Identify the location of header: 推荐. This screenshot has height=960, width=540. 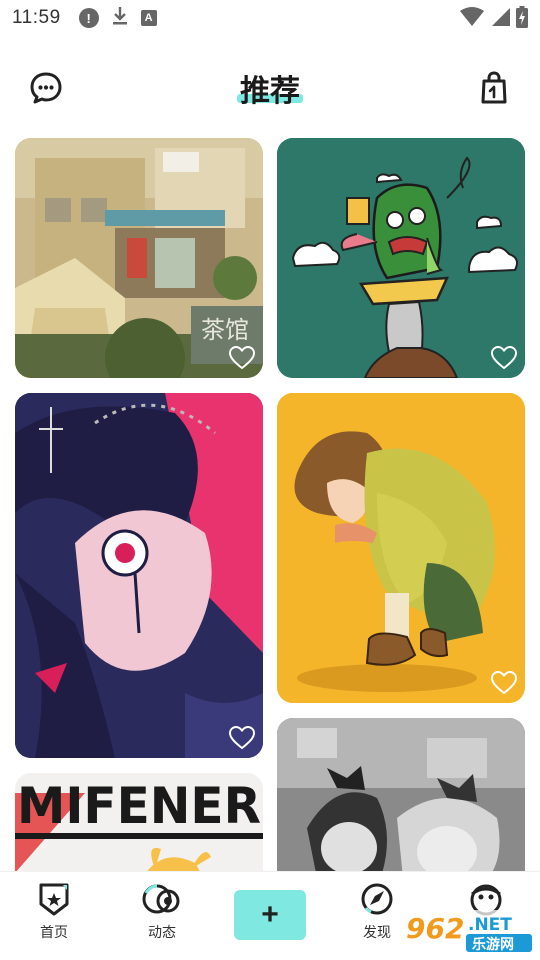
(270, 88).